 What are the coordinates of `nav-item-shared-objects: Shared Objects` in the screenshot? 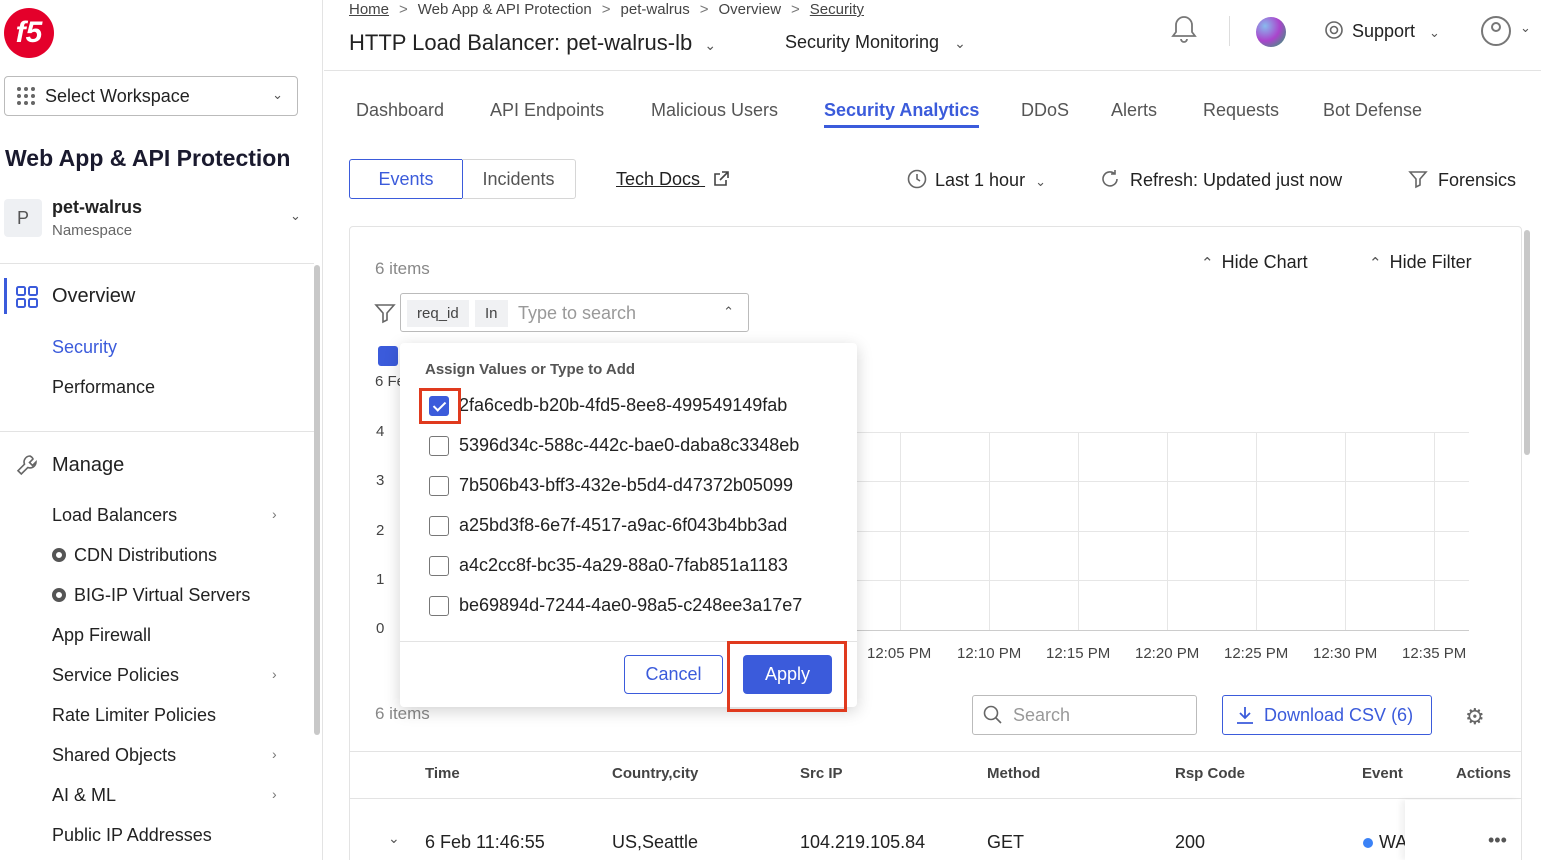 It's located at (114, 755).